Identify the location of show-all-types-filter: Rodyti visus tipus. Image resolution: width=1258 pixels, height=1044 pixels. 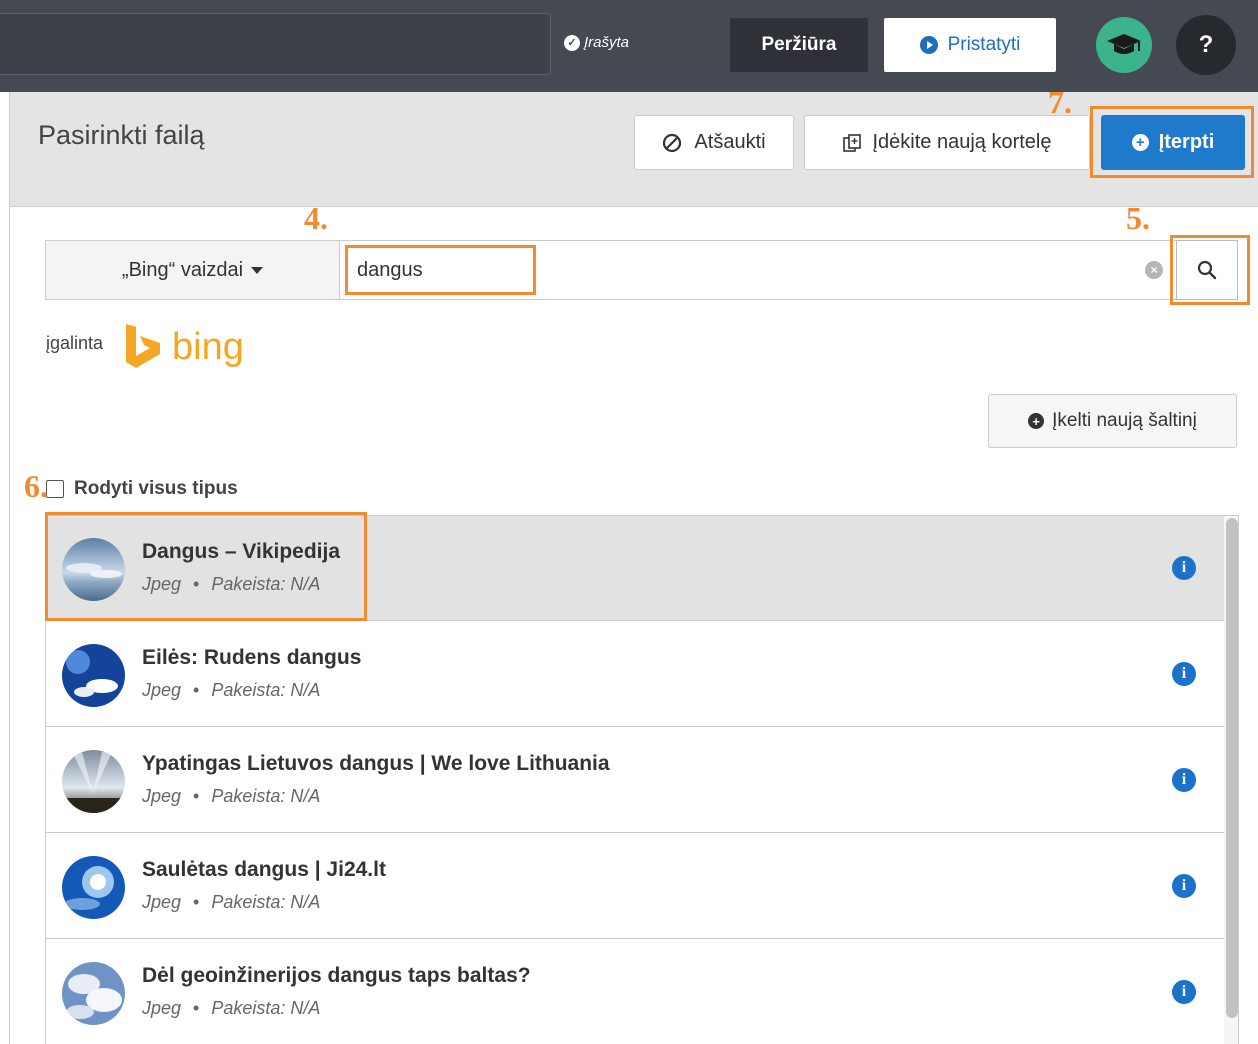
(142, 489).